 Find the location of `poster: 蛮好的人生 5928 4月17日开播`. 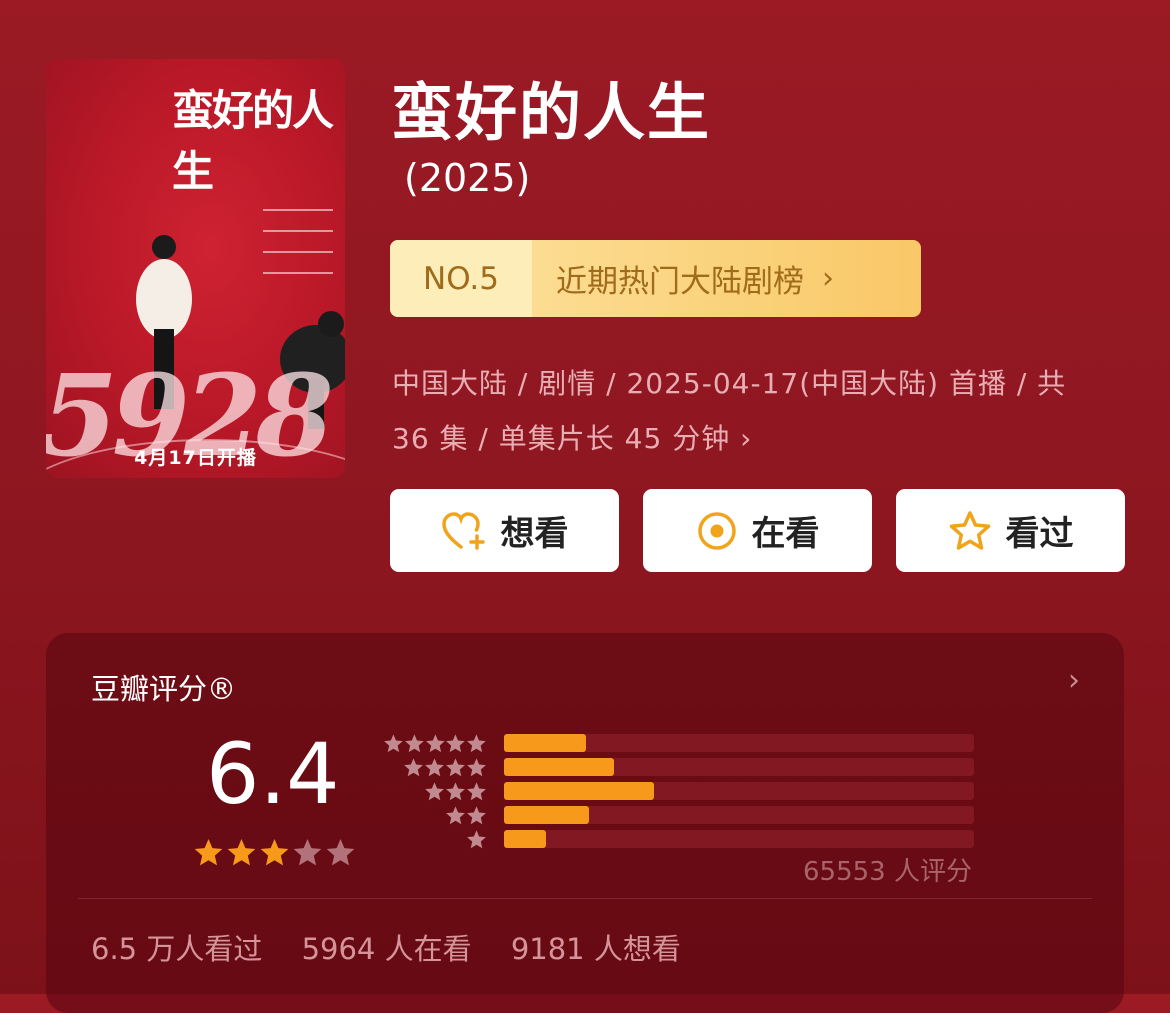

poster: 蛮好的人生 5928 4月17日开播 is located at coordinates (195, 268).